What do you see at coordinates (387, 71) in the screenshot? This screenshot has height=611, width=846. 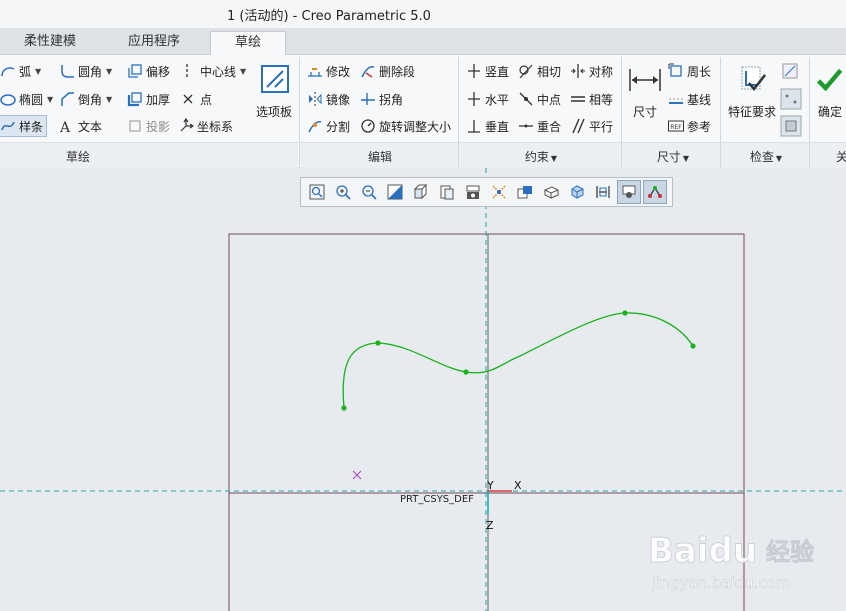 I see `delete-segment-button: 删除段` at bounding box center [387, 71].